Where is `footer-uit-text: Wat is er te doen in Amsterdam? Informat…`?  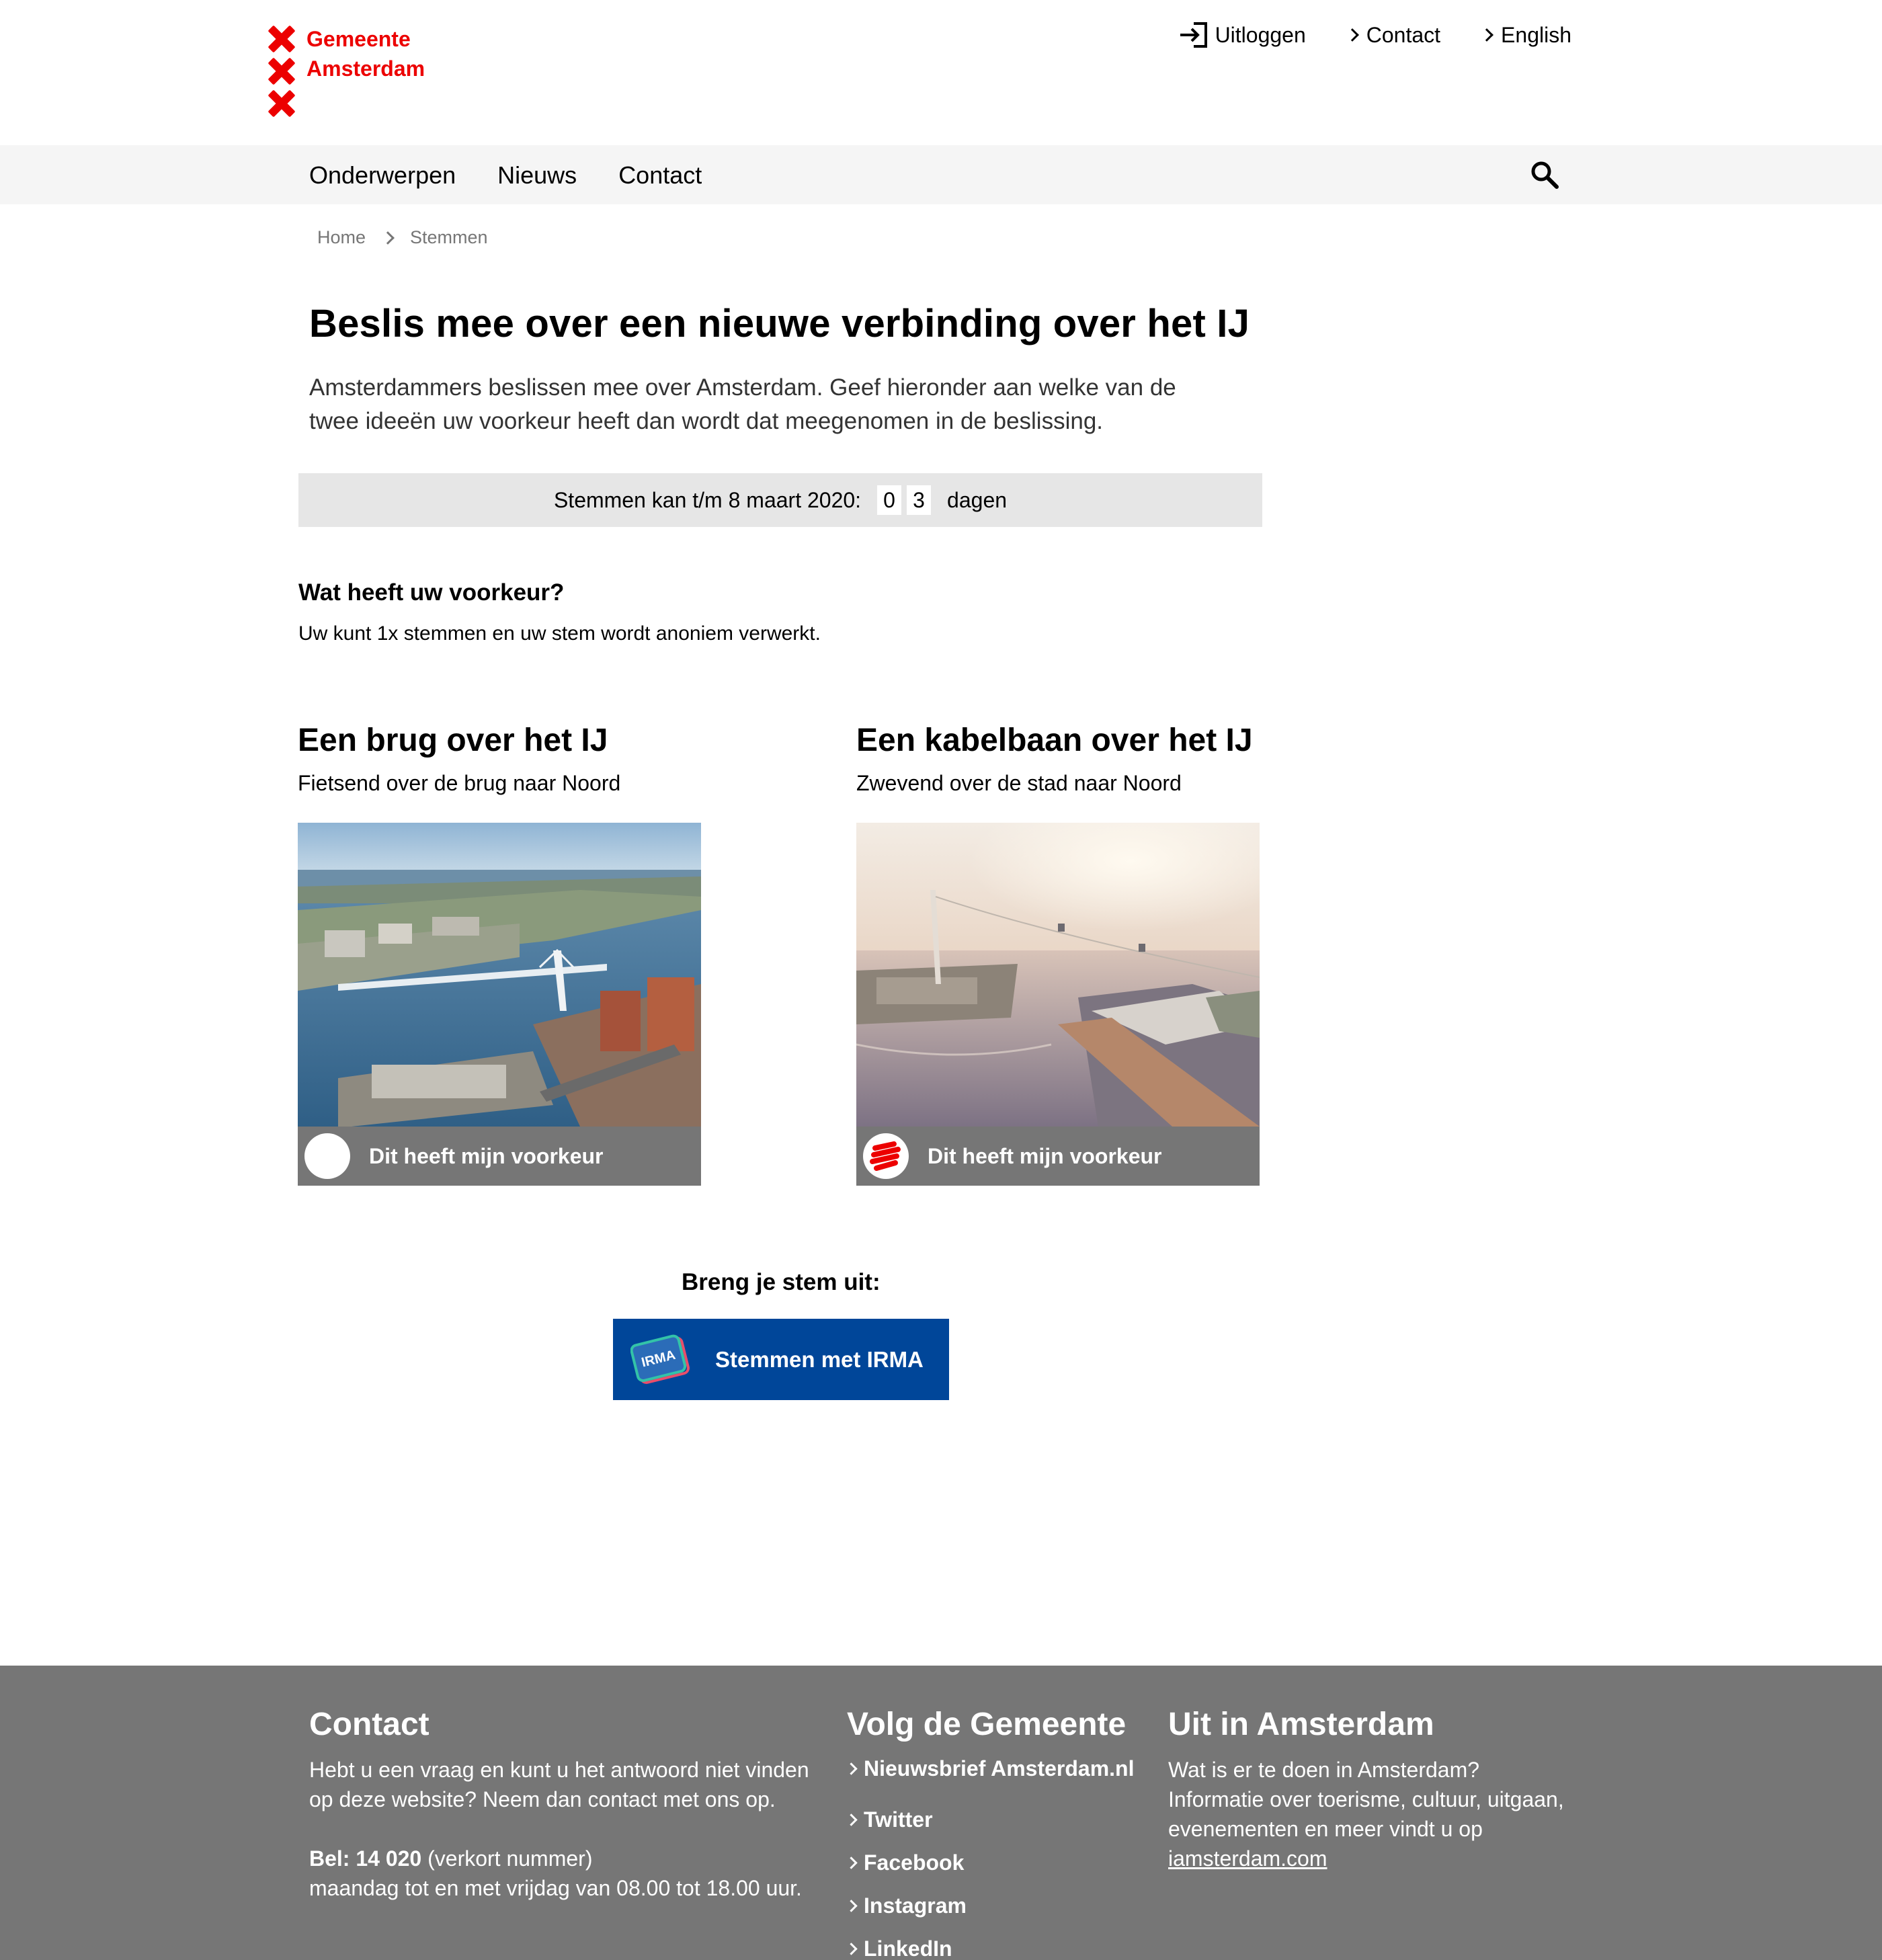
footer-uit-text: Wat is er te doen in Amsterdam? Informat… is located at coordinates (1366, 1815).